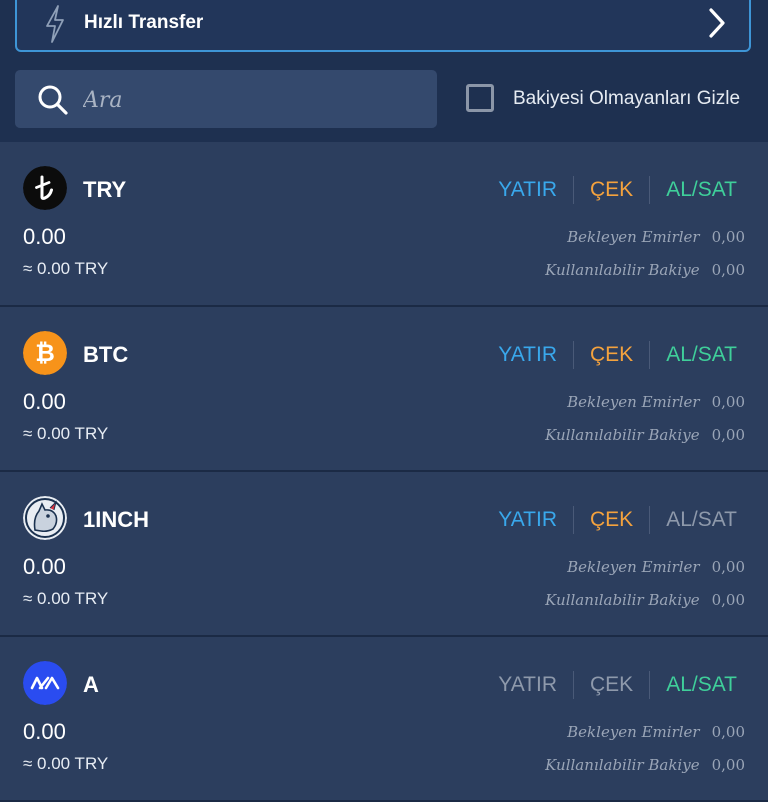 Image resolution: width=768 pixels, height=802 pixels. What do you see at coordinates (144, 22) in the screenshot?
I see `quick-transfer-label: Hızlı Transfer` at bounding box center [144, 22].